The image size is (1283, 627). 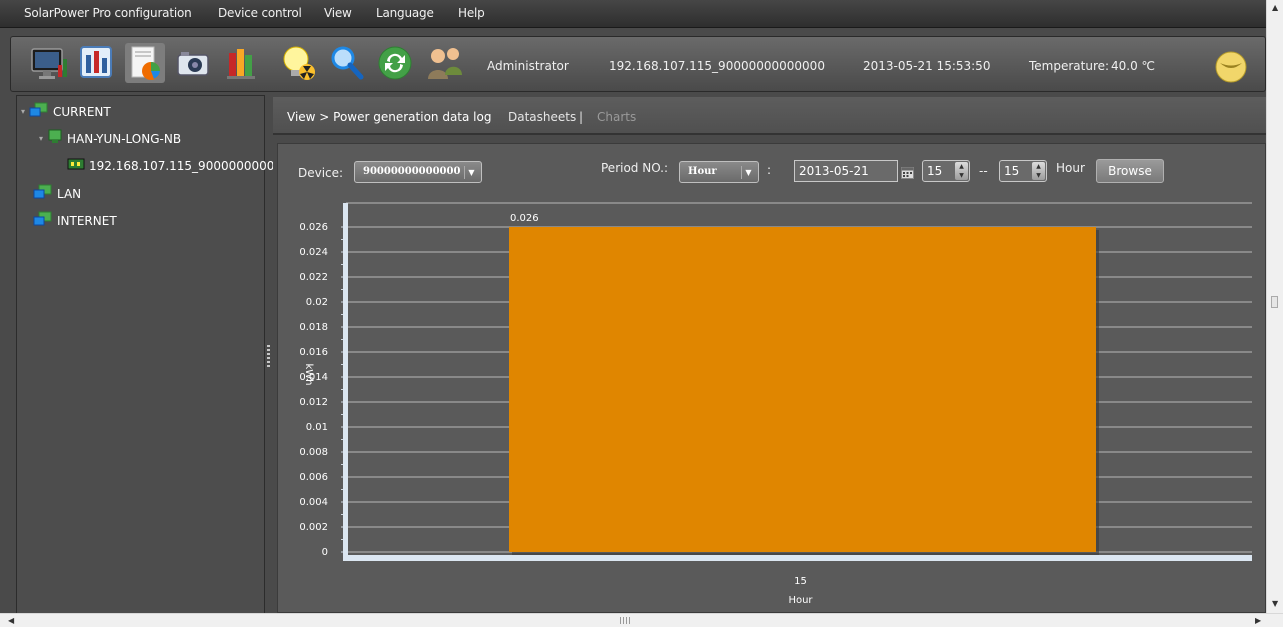 I want to click on tree-label-device: 192.168.107.115_90000000000, so click(x=186, y=165).